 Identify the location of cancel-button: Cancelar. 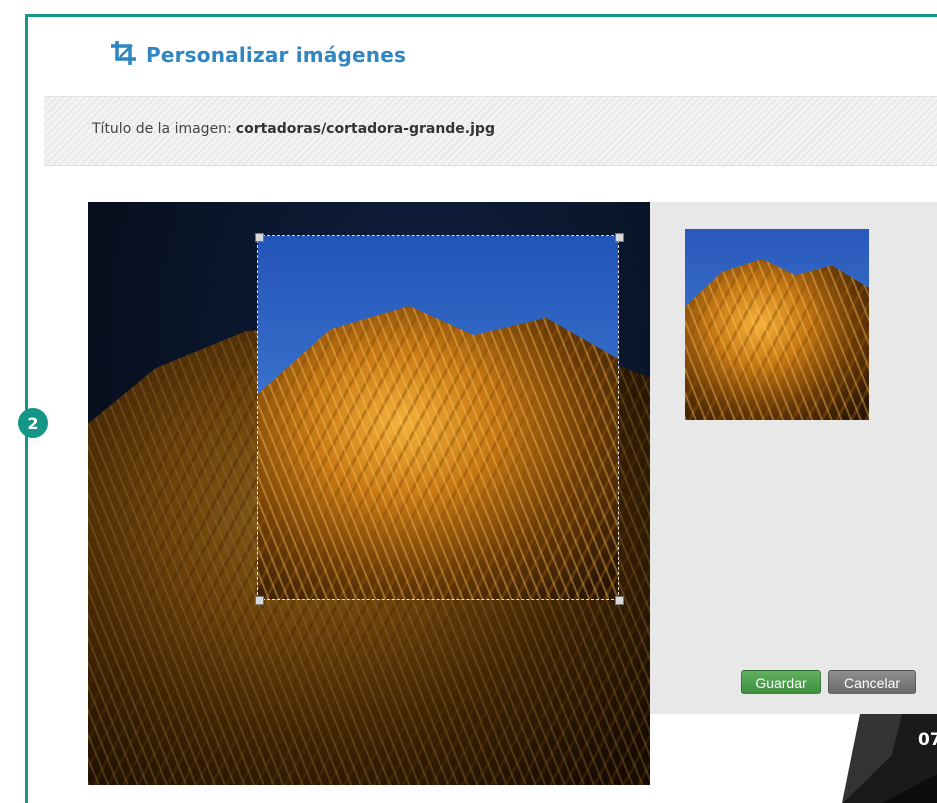
(872, 682).